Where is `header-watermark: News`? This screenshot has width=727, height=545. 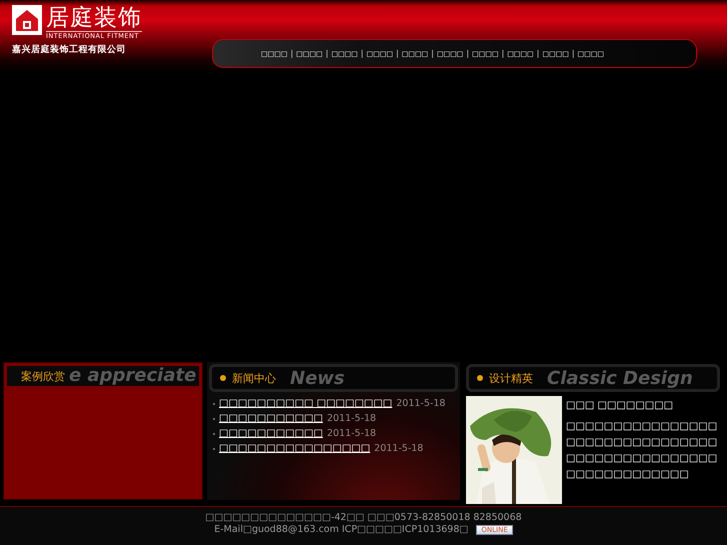 header-watermark: News is located at coordinates (317, 378).